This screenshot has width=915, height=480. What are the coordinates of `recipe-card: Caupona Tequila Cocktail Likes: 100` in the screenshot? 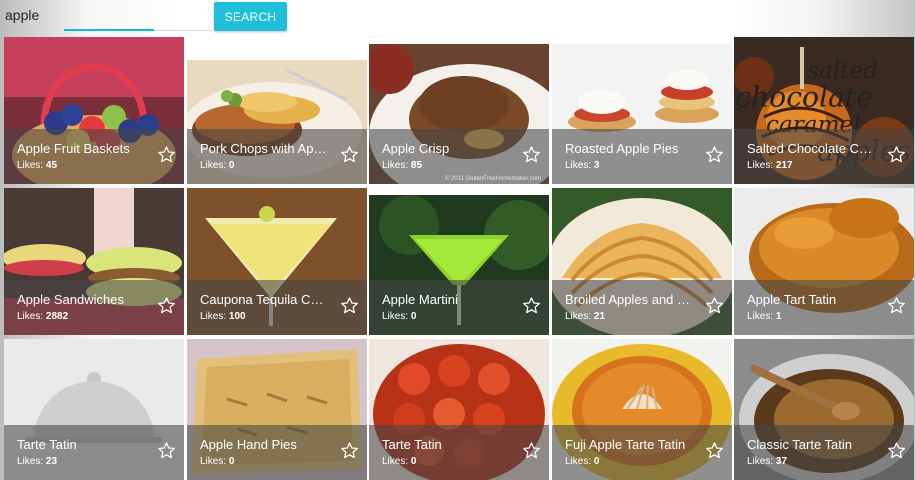 It's located at (277, 261).